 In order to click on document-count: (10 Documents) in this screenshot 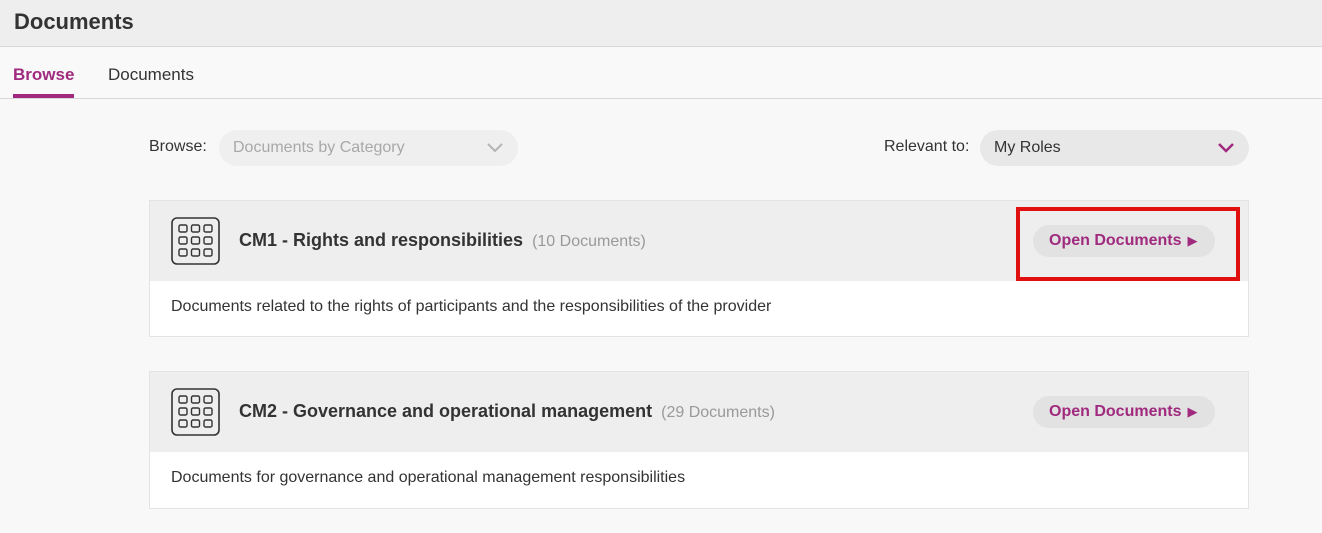, I will do `click(589, 241)`.